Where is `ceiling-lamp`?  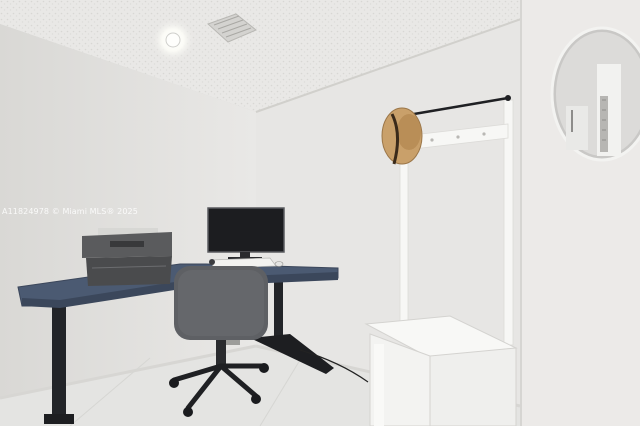
ceiling-lamp is located at coordinates (173, 40).